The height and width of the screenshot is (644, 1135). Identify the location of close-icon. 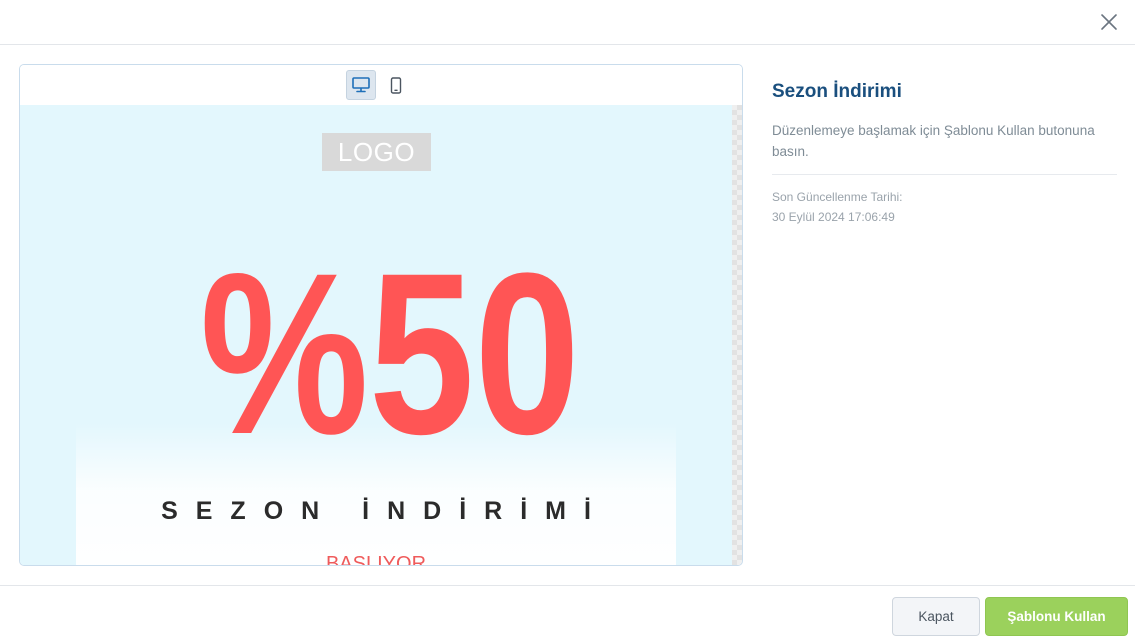
(1109, 22).